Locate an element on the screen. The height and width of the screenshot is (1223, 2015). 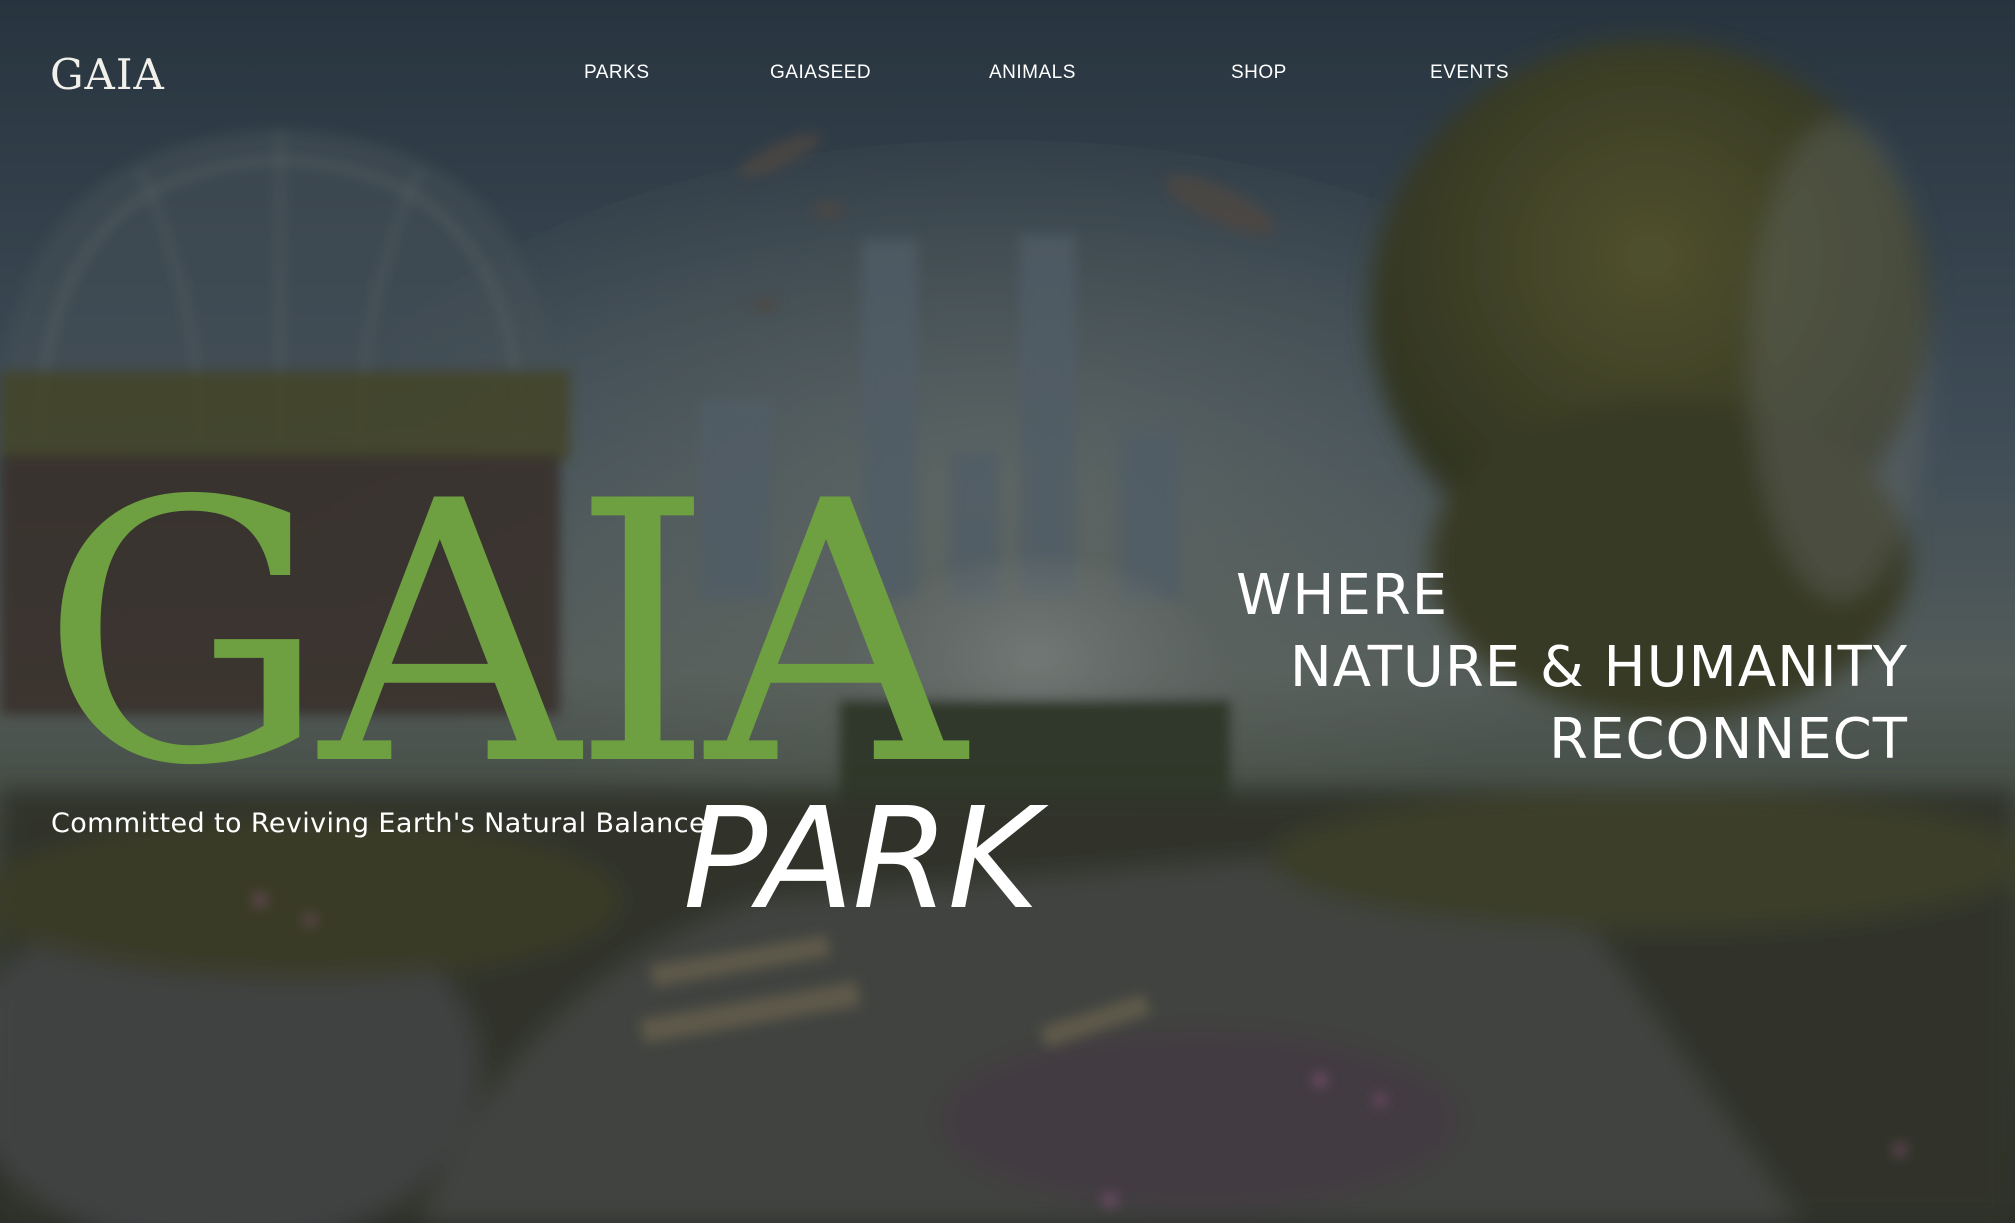
nav-item-animals: ANIMALS is located at coordinates (1032, 73).